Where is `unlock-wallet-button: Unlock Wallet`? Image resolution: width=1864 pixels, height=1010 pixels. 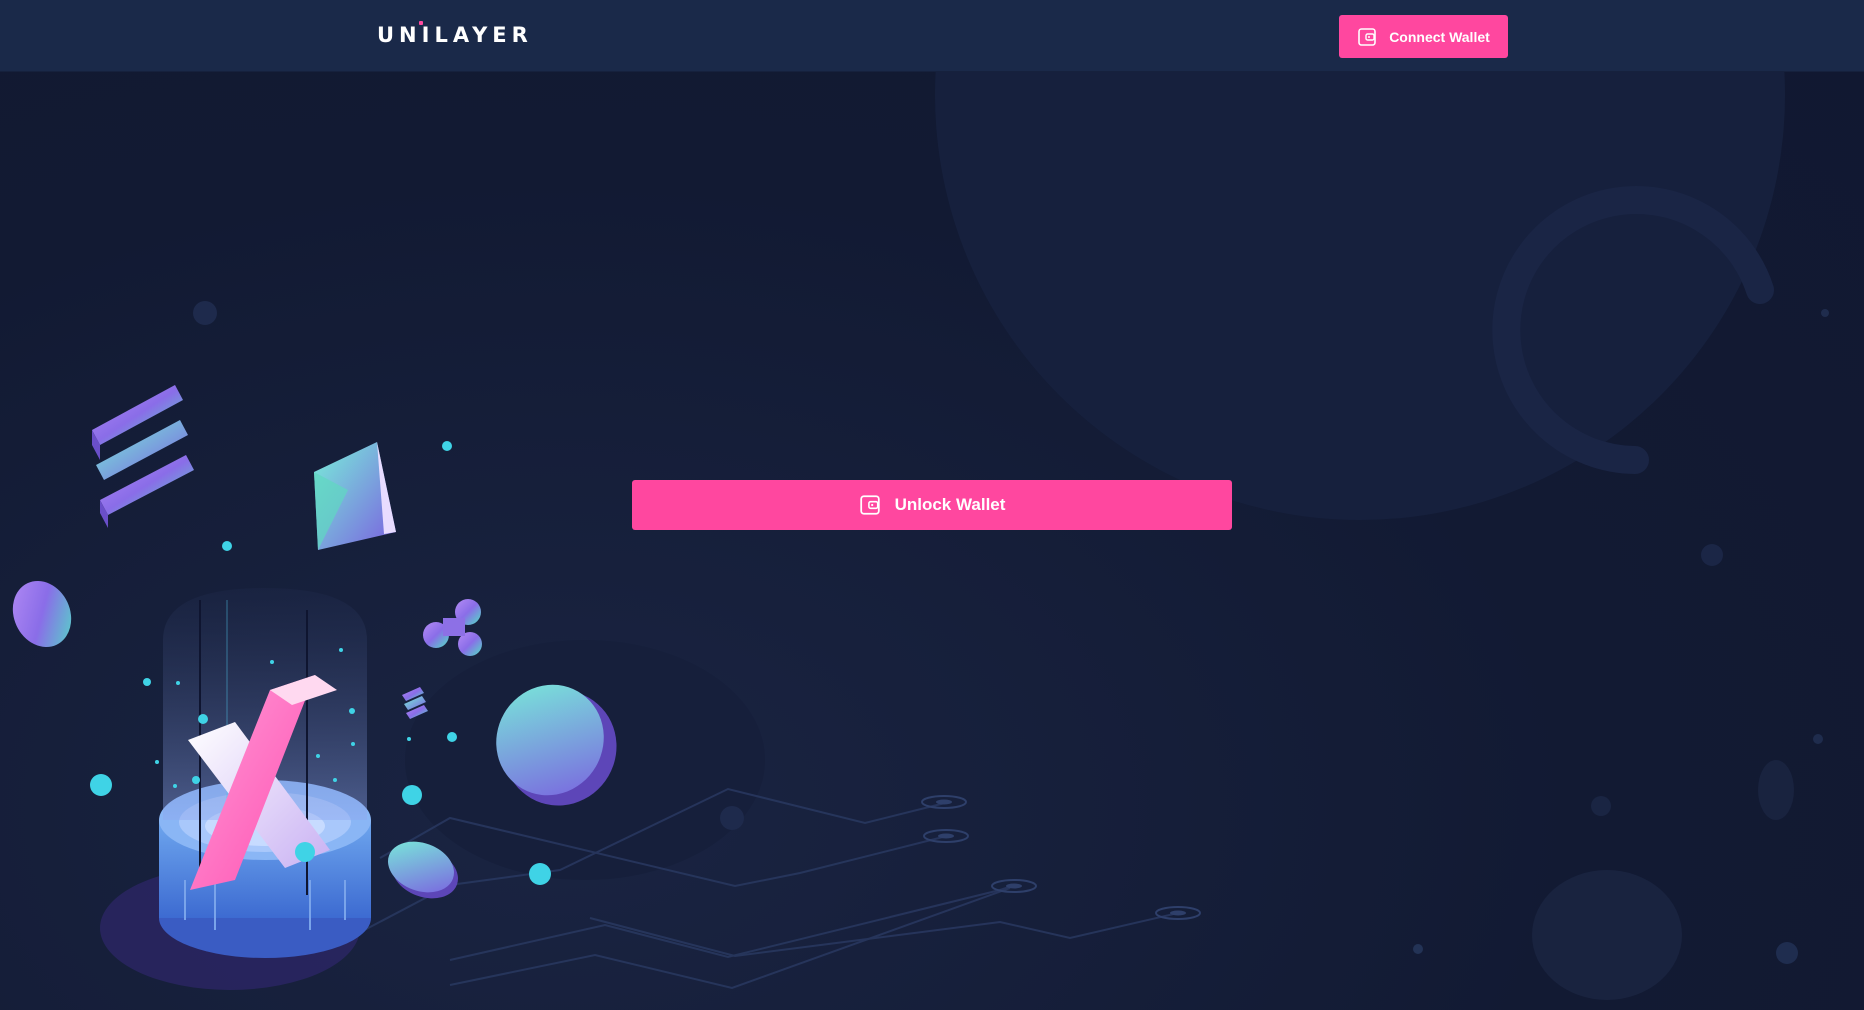
unlock-wallet-button: Unlock Wallet is located at coordinates (932, 505).